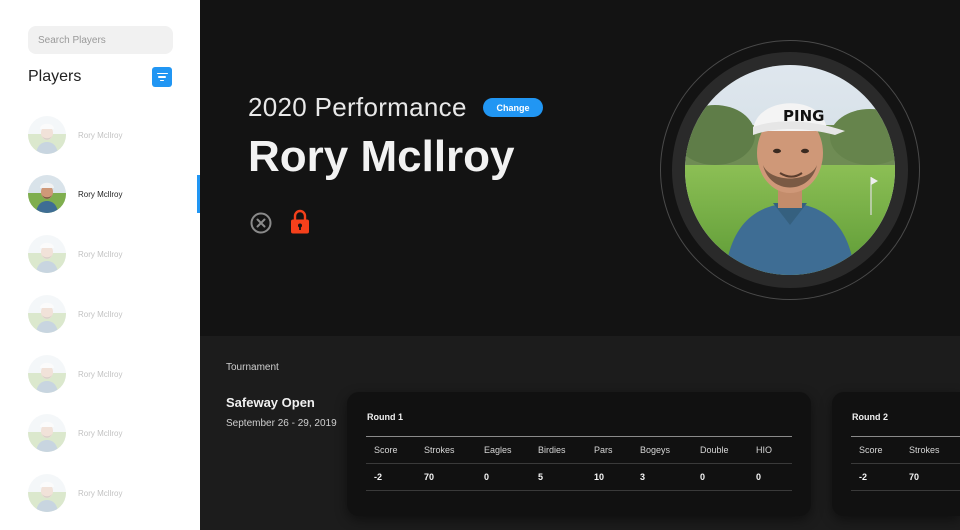 This screenshot has height=530, width=960. What do you see at coordinates (541, 477) in the screenshot?
I see `value-birdies: 5` at bounding box center [541, 477].